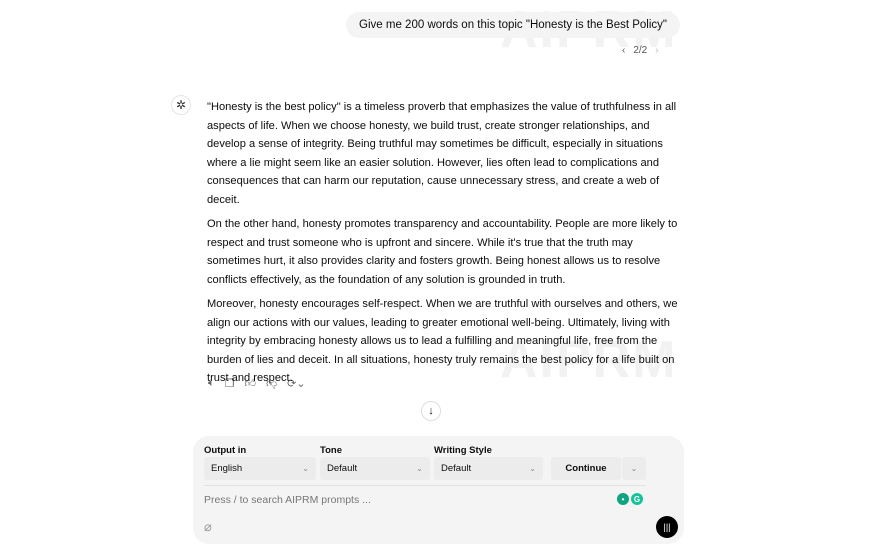 This screenshot has height=550, width=880. Describe the element at coordinates (630, 499) in the screenshot. I see `extension-icons: • G` at that location.